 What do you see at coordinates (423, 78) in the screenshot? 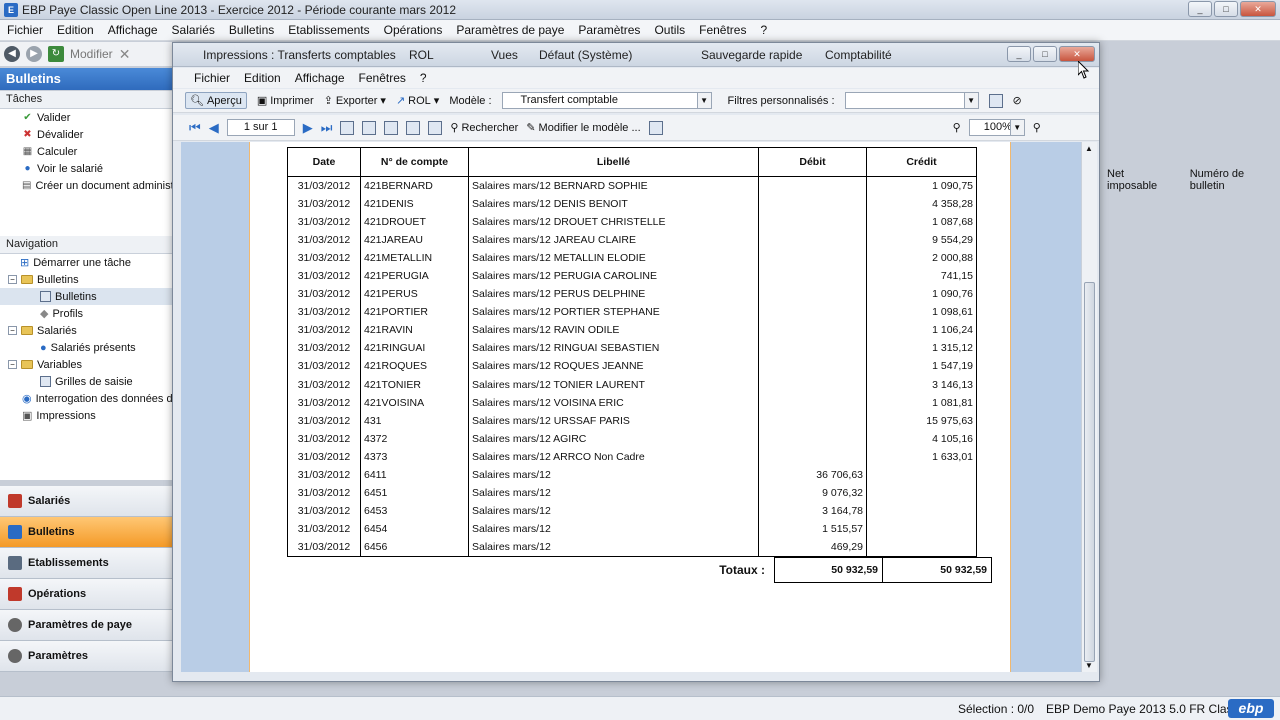
I see `dialog-menu-help: ?` at bounding box center [423, 78].